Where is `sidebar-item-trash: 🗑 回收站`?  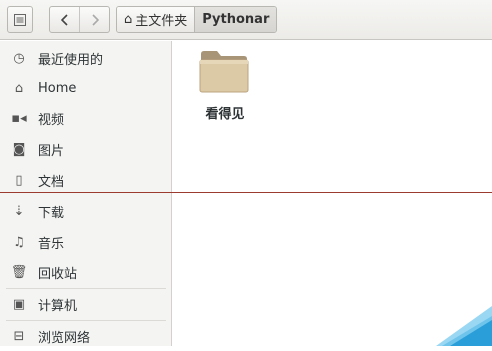 sidebar-item-trash: 🗑 回收站 is located at coordinates (85, 272).